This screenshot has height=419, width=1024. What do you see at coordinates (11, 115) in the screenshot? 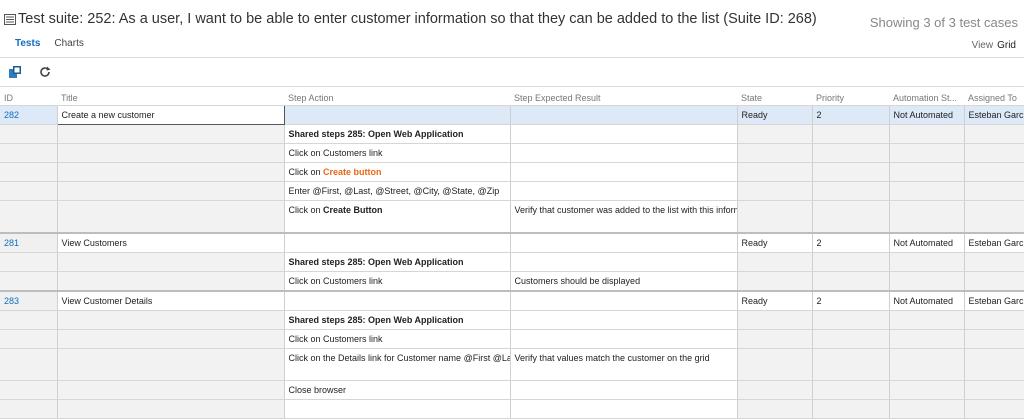
I see `test-id-link: 282` at bounding box center [11, 115].